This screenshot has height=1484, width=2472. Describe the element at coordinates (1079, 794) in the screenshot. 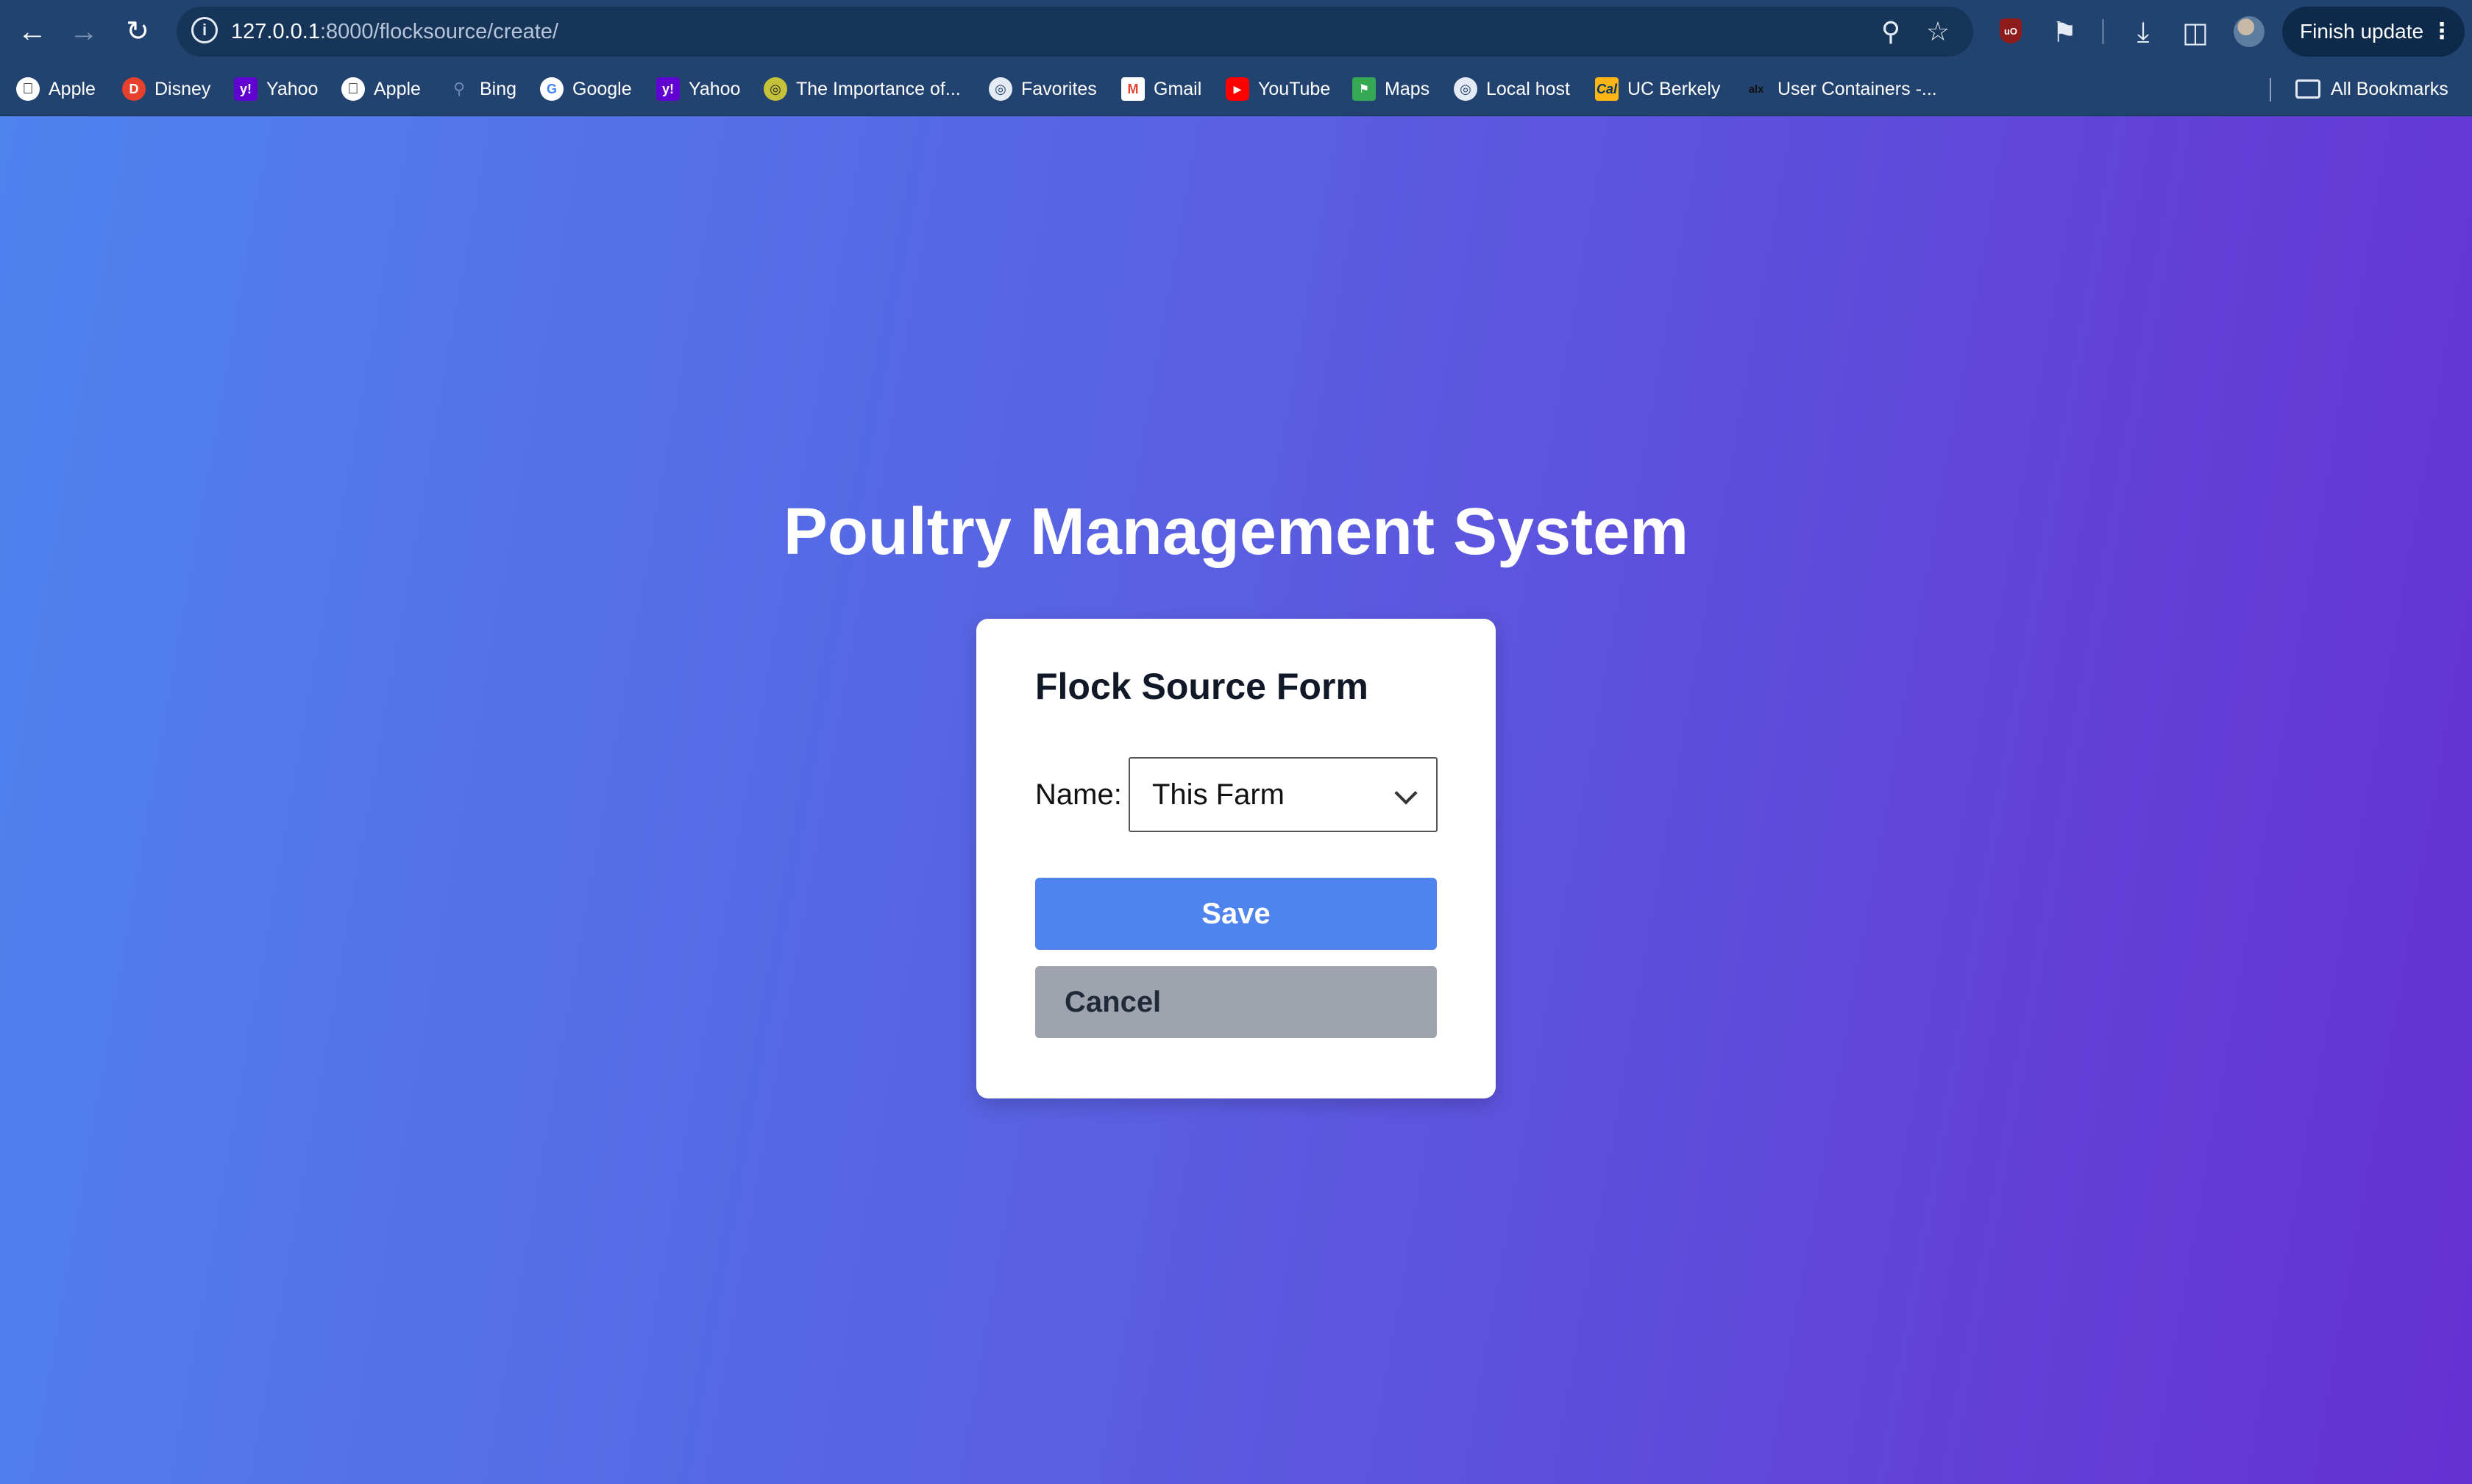

I see `name-label: Name:` at that location.